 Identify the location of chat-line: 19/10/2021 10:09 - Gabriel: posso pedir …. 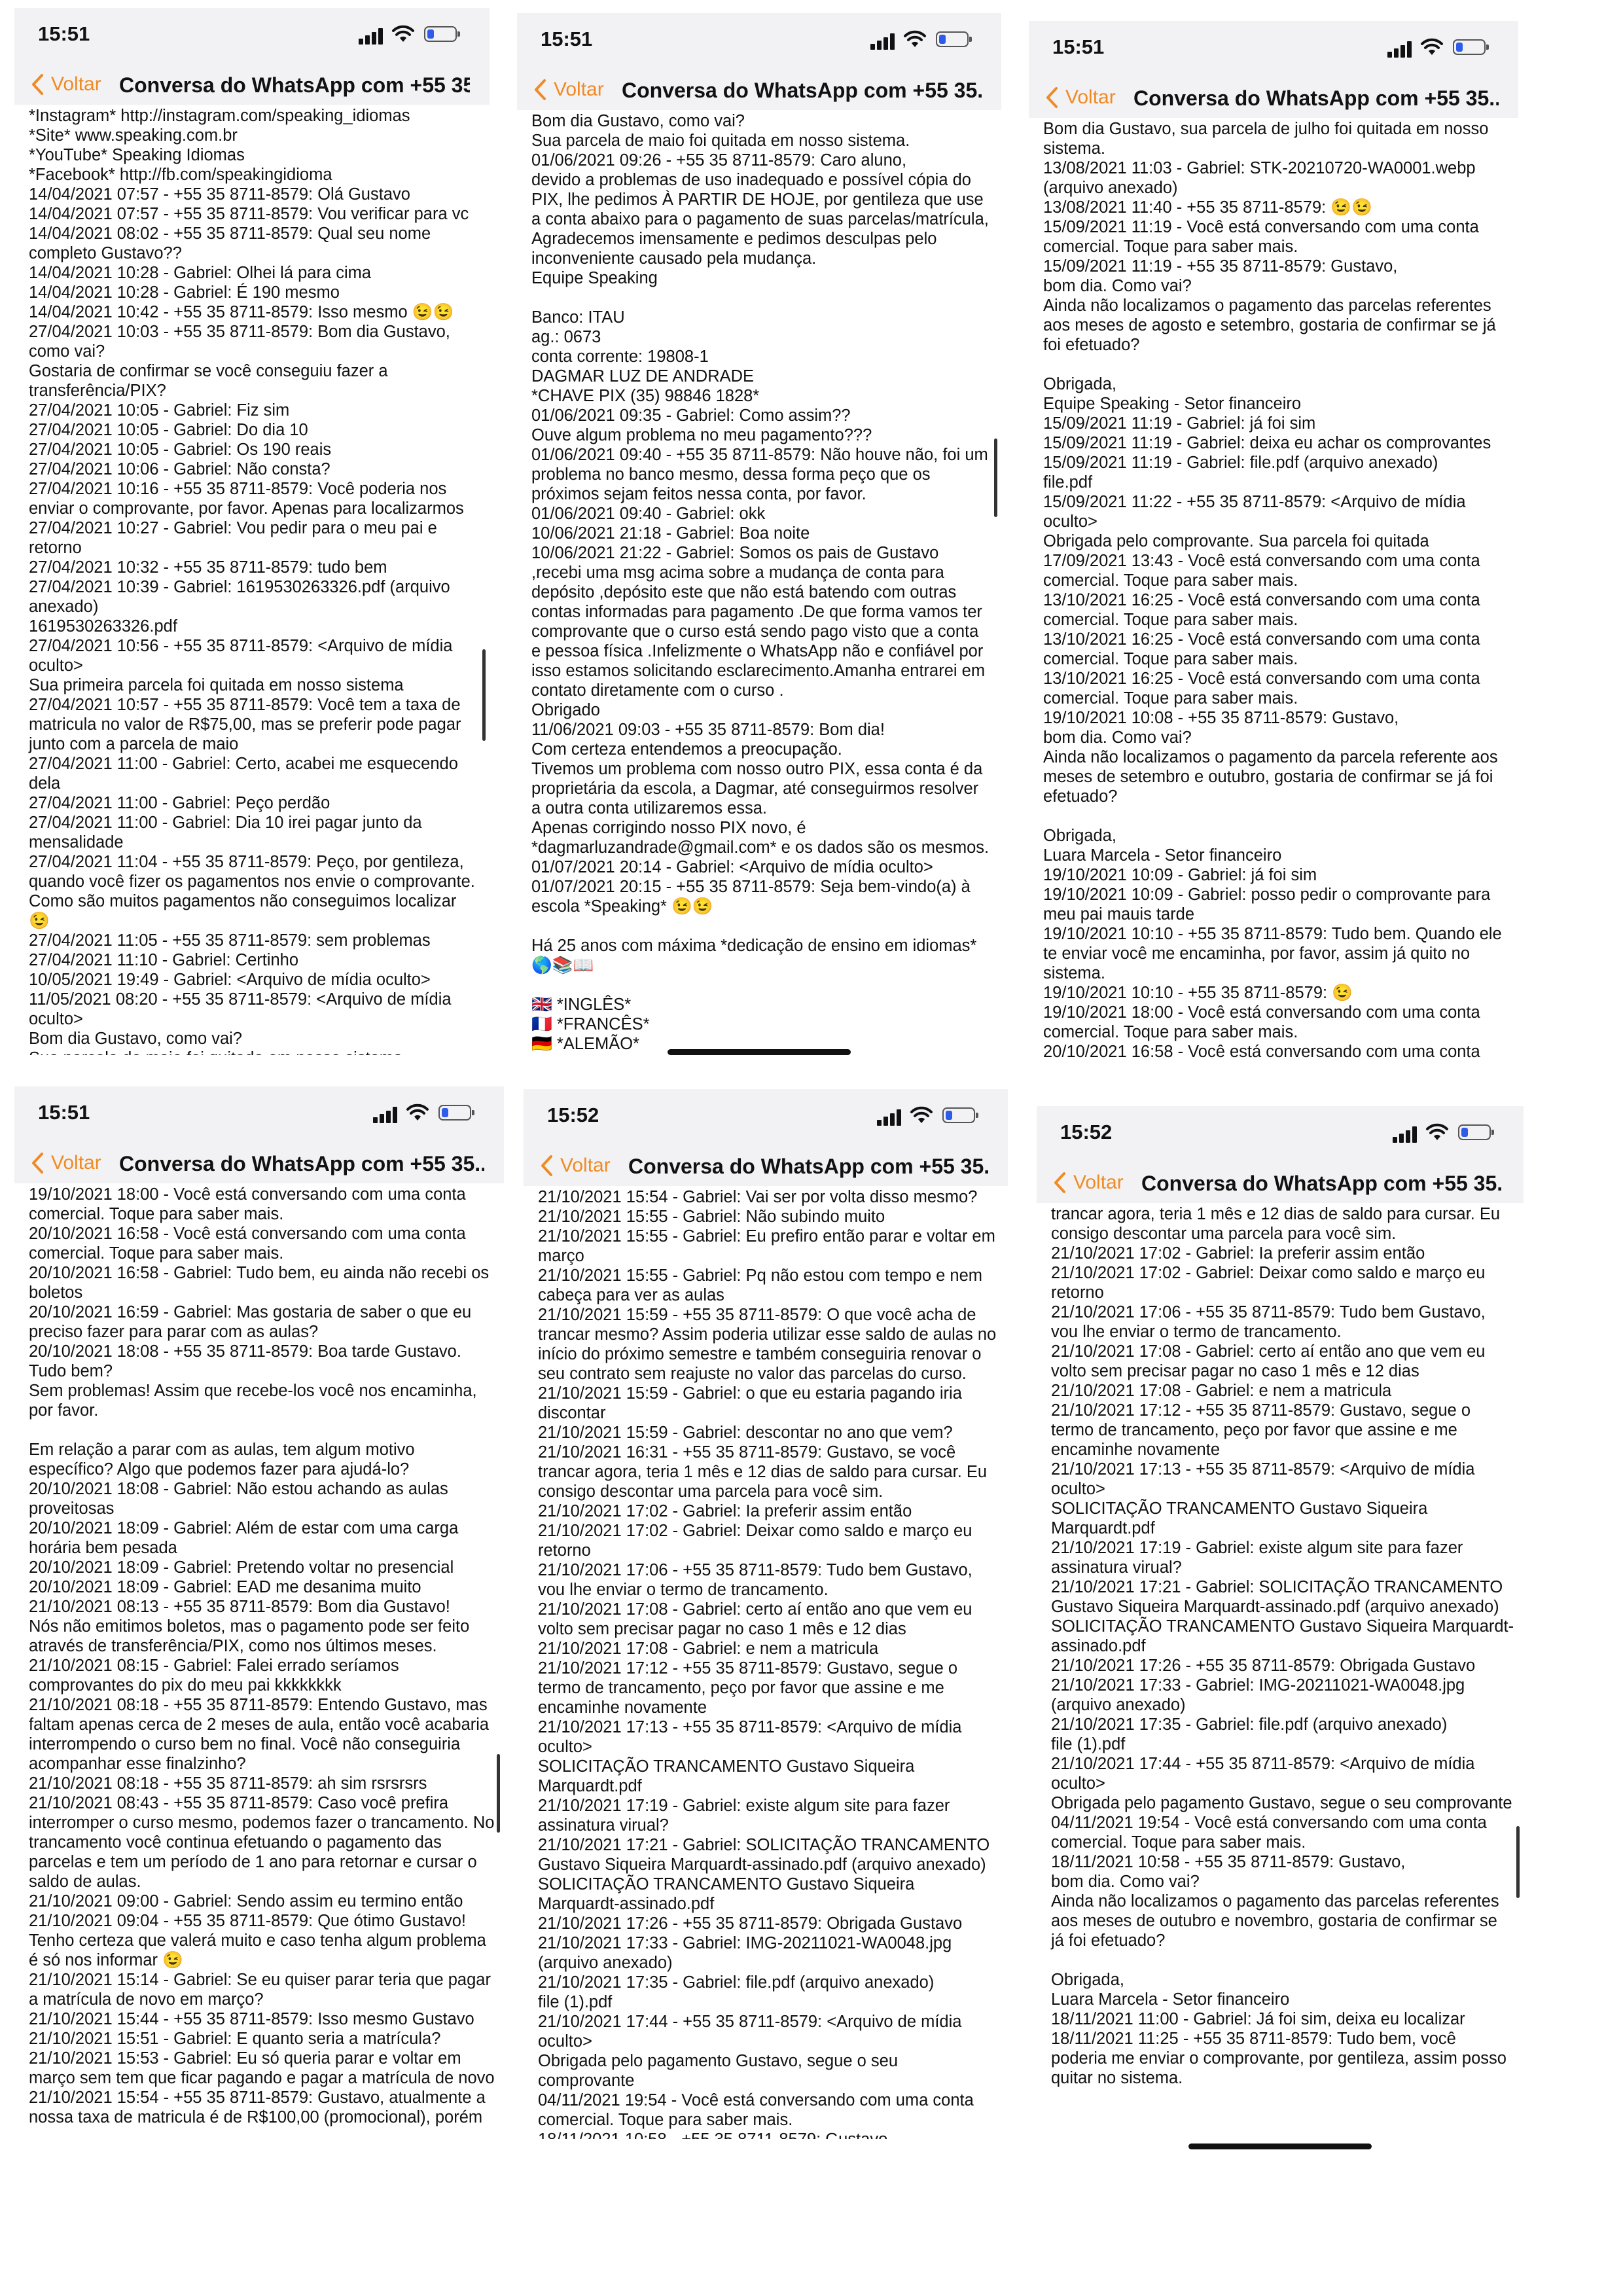
(1269, 905).